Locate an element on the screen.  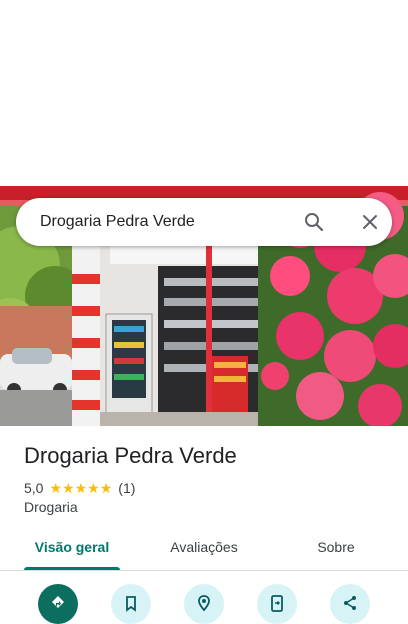
send-to-phone-button is located at coordinates (277, 604).